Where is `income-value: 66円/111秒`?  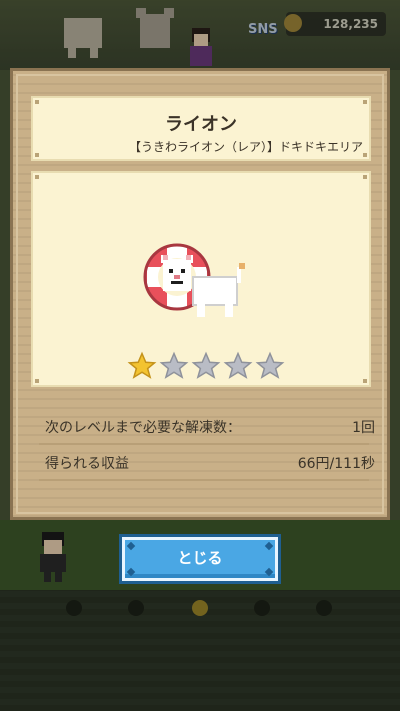 income-value: 66円/111秒 is located at coordinates (336, 464).